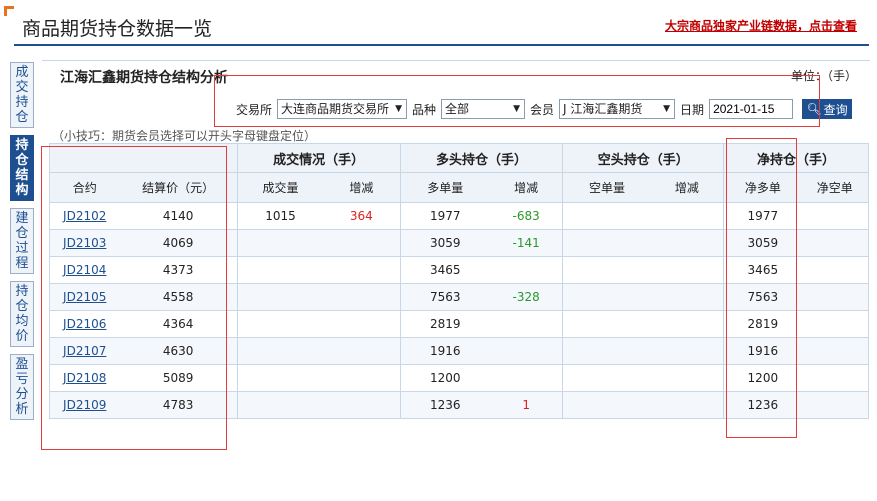  Describe the element at coordinates (178, 297) in the screenshot. I see `cell-price: 4558` at that location.